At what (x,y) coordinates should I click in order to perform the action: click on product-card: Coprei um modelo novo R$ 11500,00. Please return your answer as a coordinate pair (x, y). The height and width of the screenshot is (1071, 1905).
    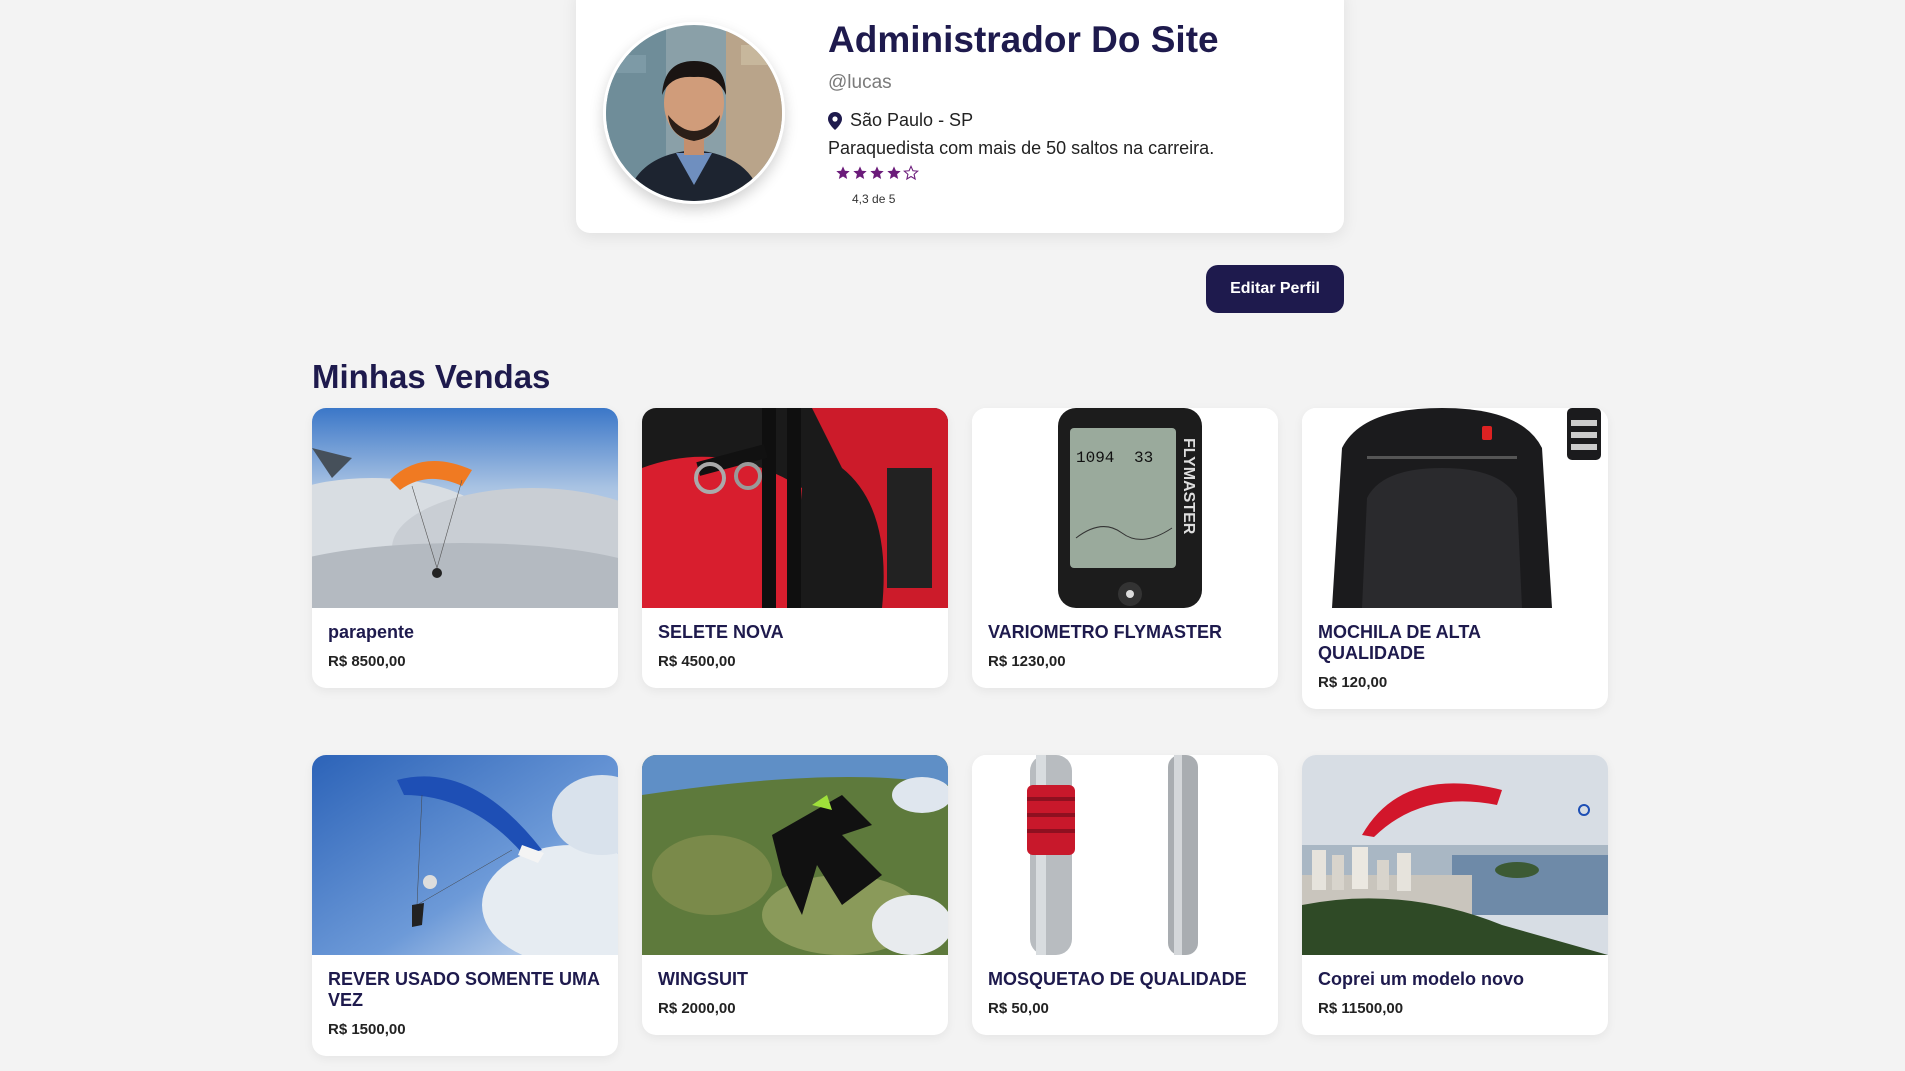
    Looking at the image, I should click on (1455, 895).